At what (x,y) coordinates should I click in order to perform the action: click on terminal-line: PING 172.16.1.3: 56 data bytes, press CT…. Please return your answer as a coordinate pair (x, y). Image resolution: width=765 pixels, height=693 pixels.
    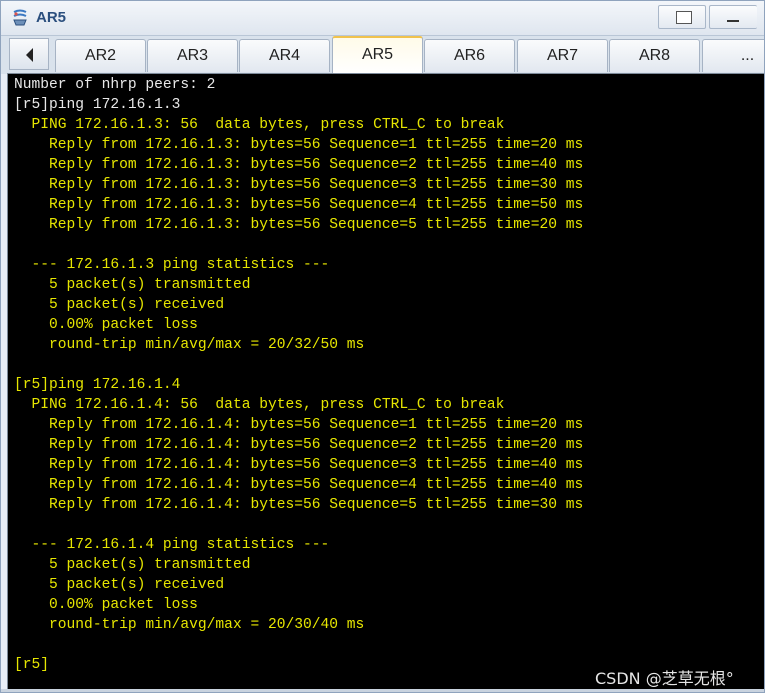
    Looking at the image, I should click on (259, 125).